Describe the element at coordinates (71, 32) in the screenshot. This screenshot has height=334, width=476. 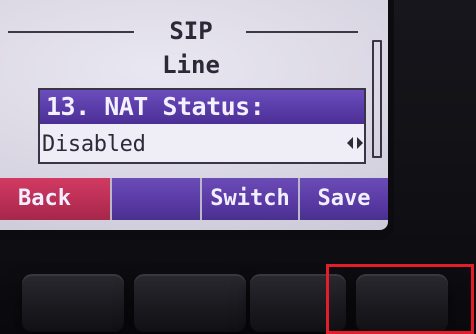
I see `title-rule-left` at that location.